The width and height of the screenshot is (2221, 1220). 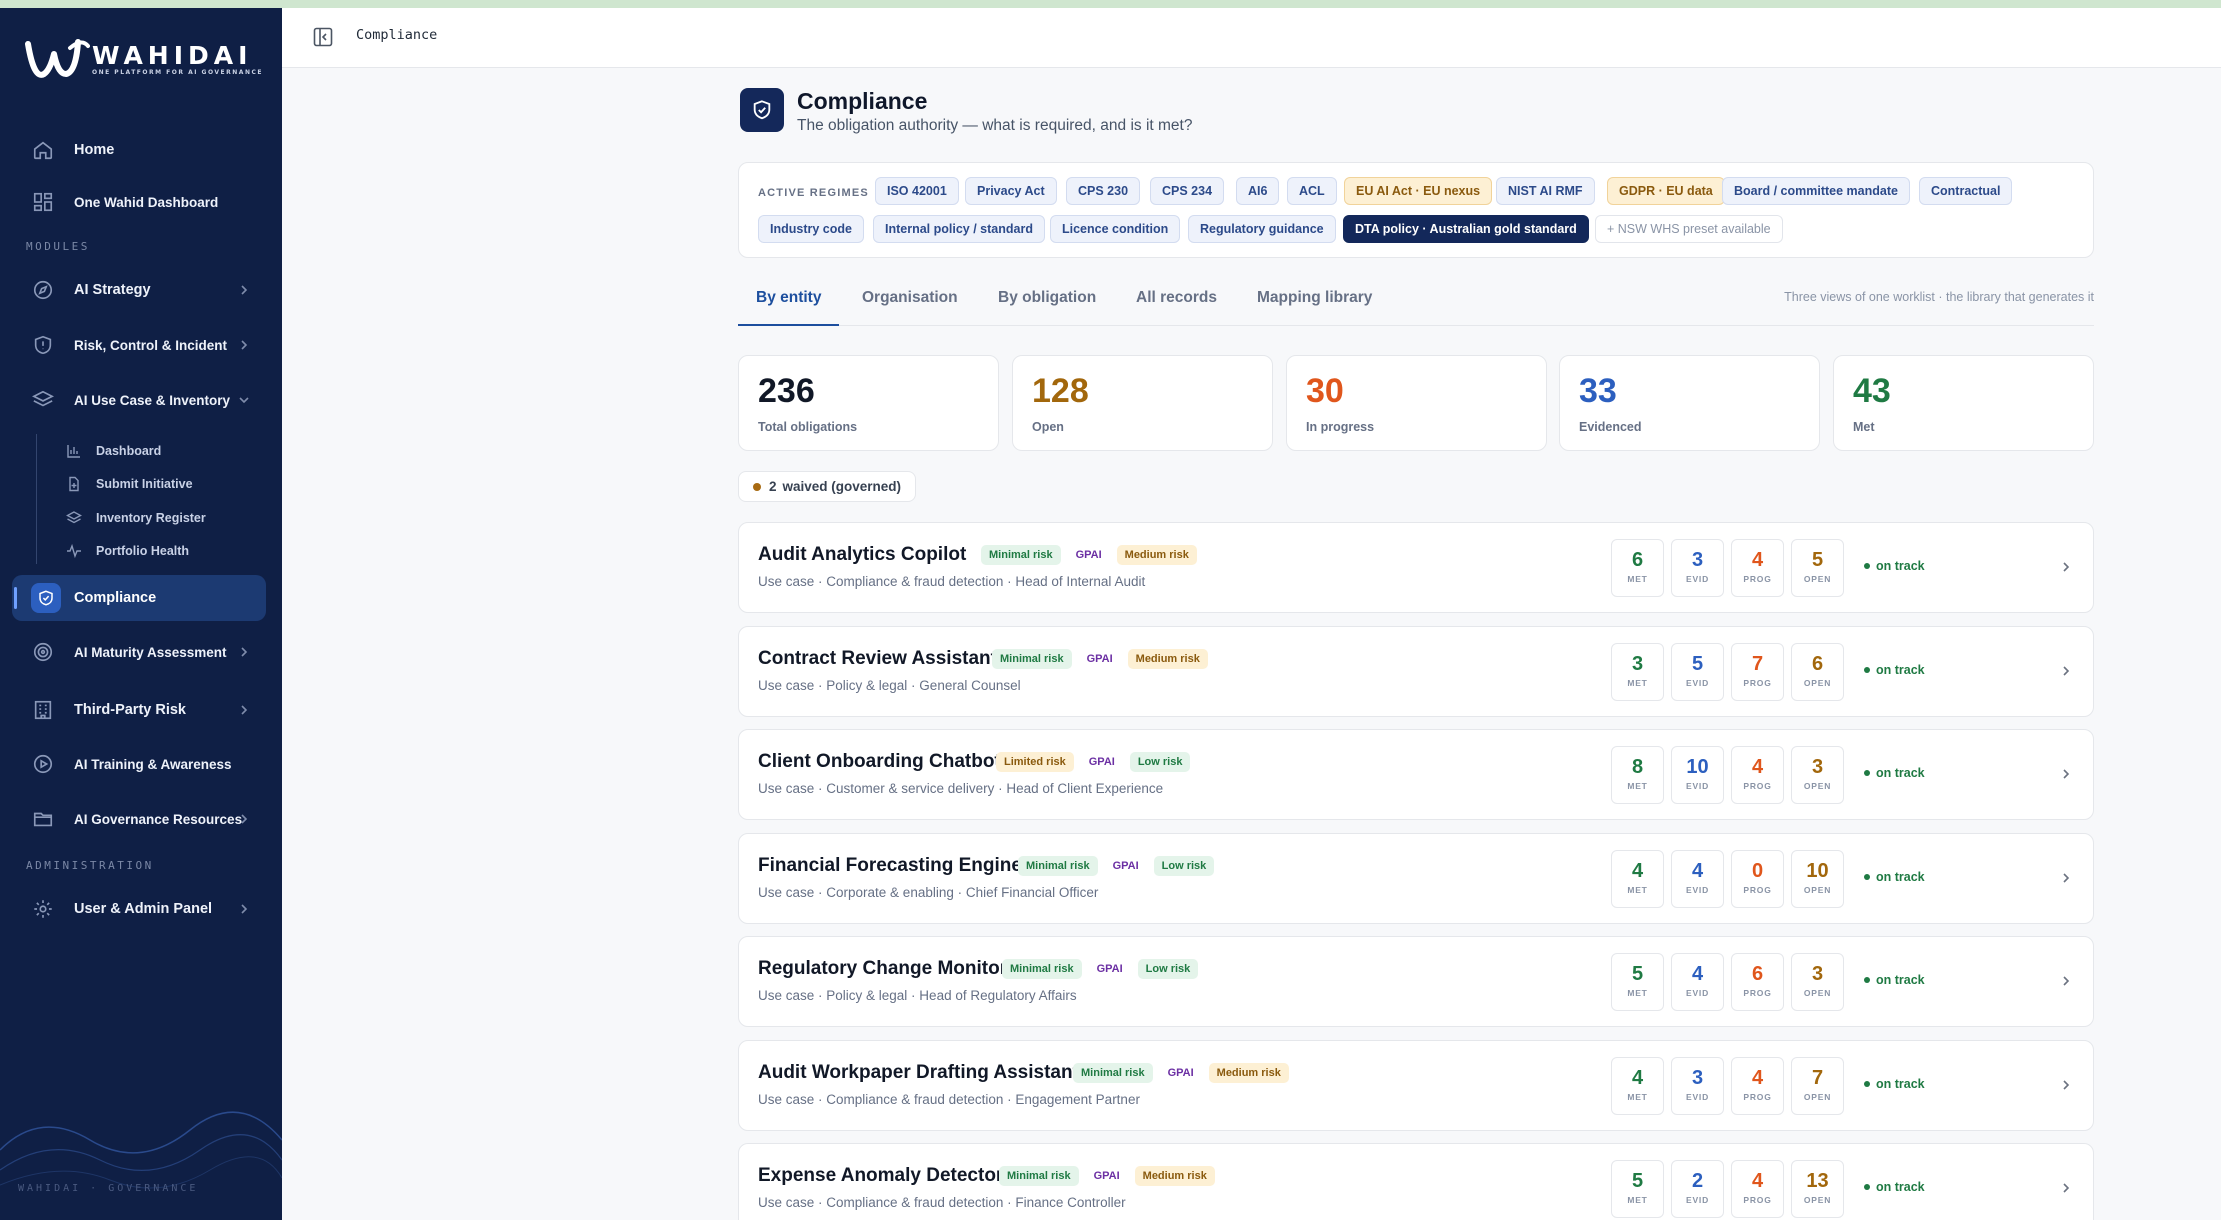 What do you see at coordinates (1248, 1072) in the screenshot?
I see `risk-tag: Medium risk` at bounding box center [1248, 1072].